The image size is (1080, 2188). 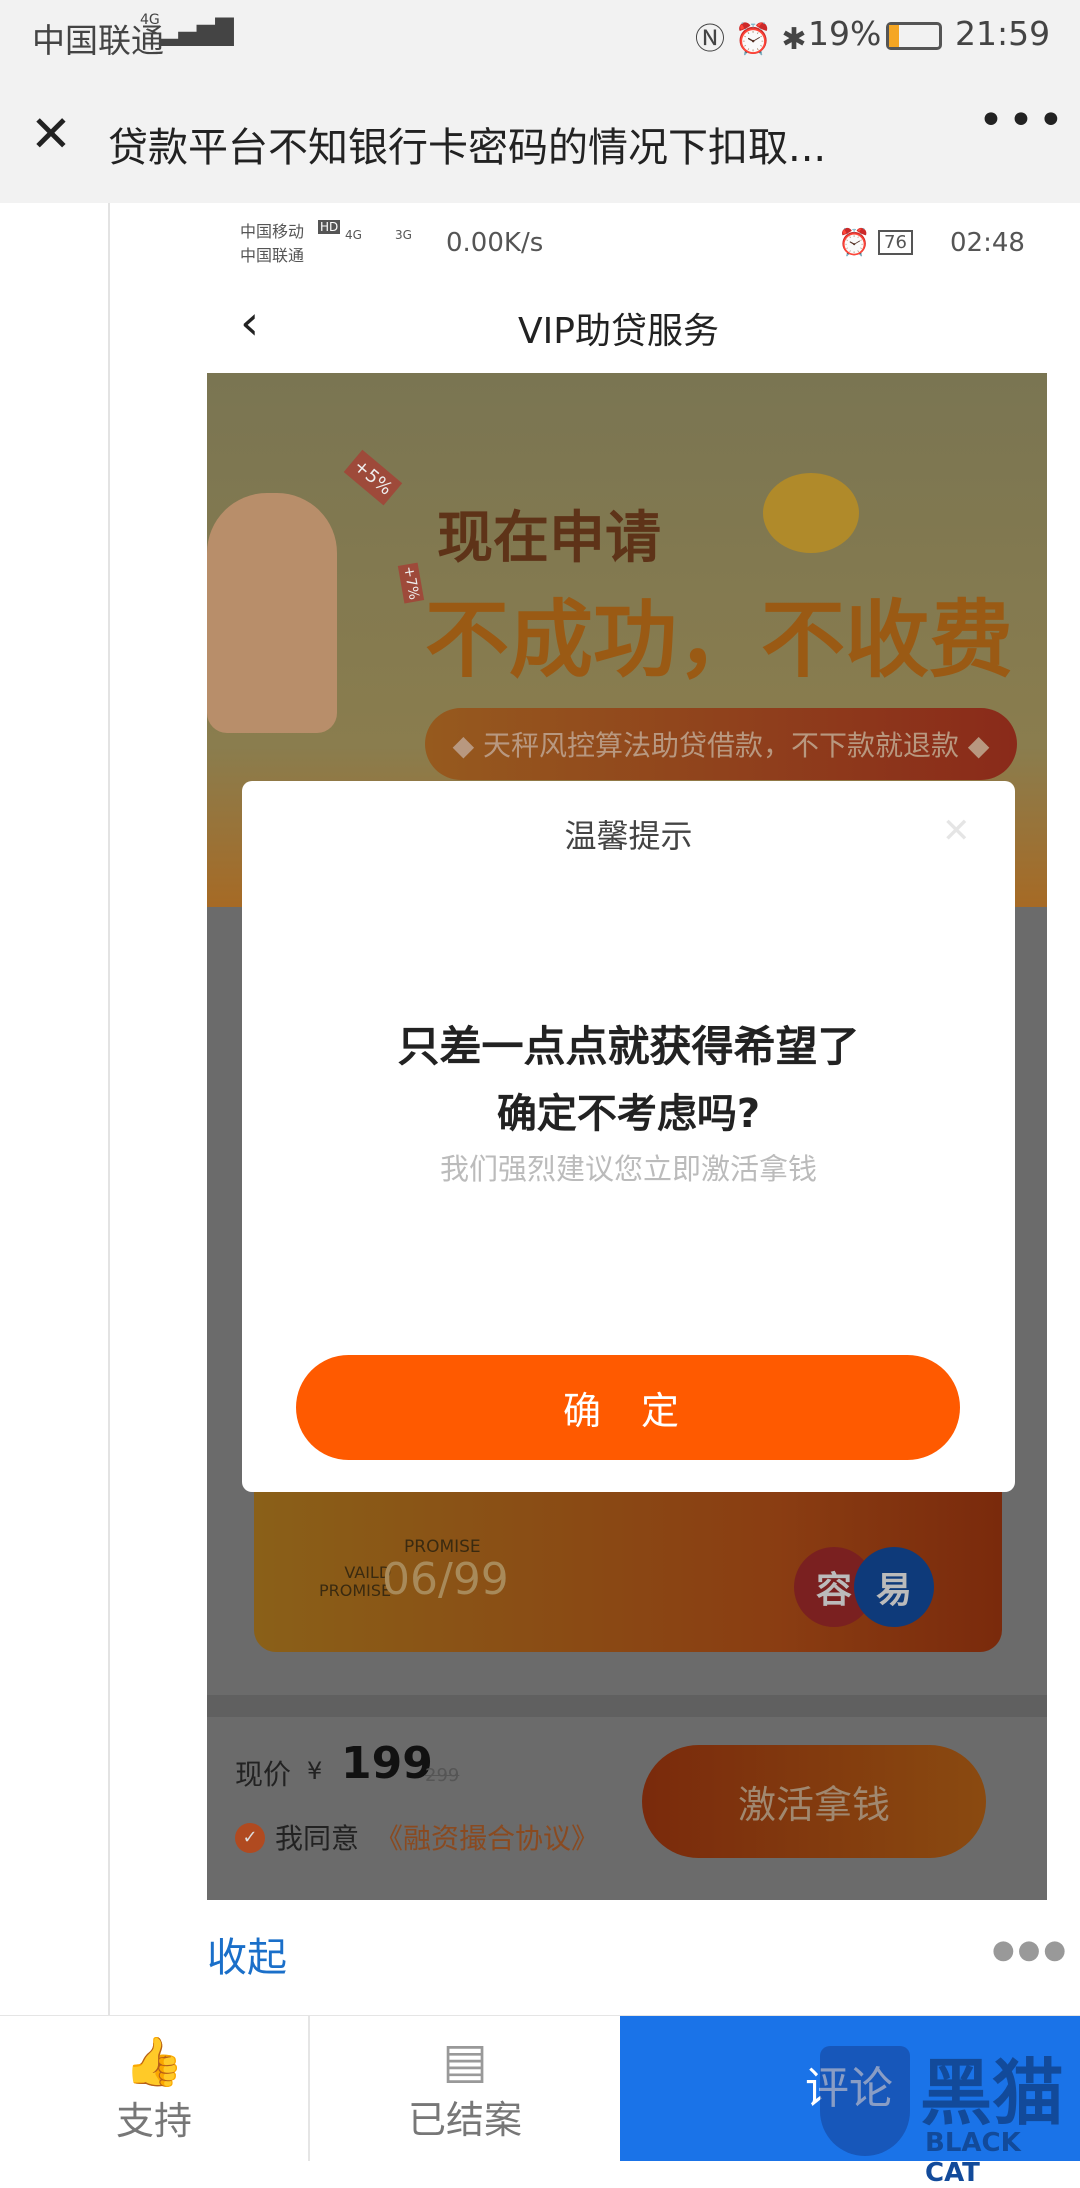 What do you see at coordinates (263, 1774) in the screenshot?
I see `price-label: 现价` at bounding box center [263, 1774].